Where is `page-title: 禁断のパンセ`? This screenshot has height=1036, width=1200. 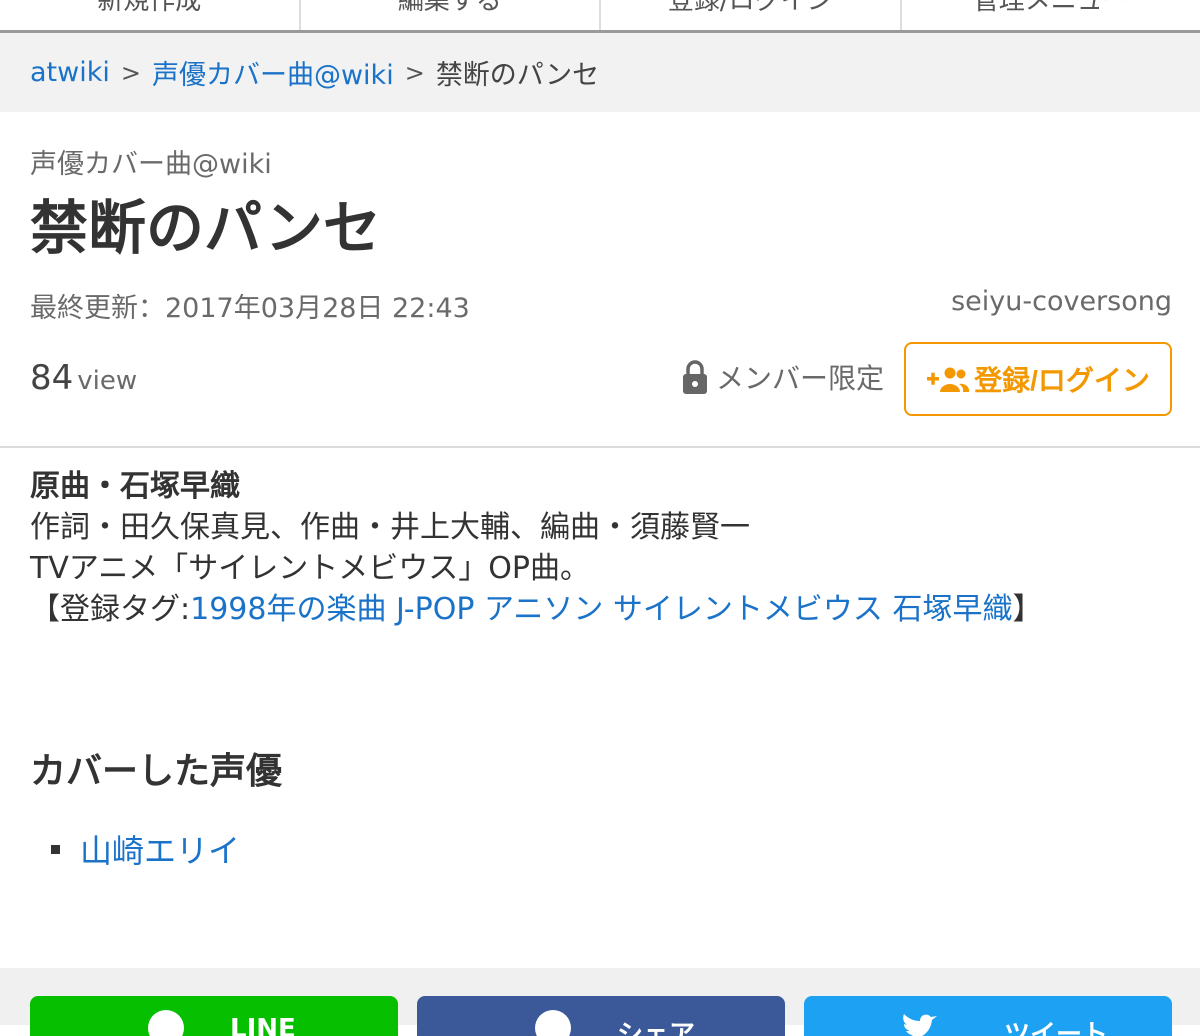 page-title: 禁断のパンセ is located at coordinates (205, 228).